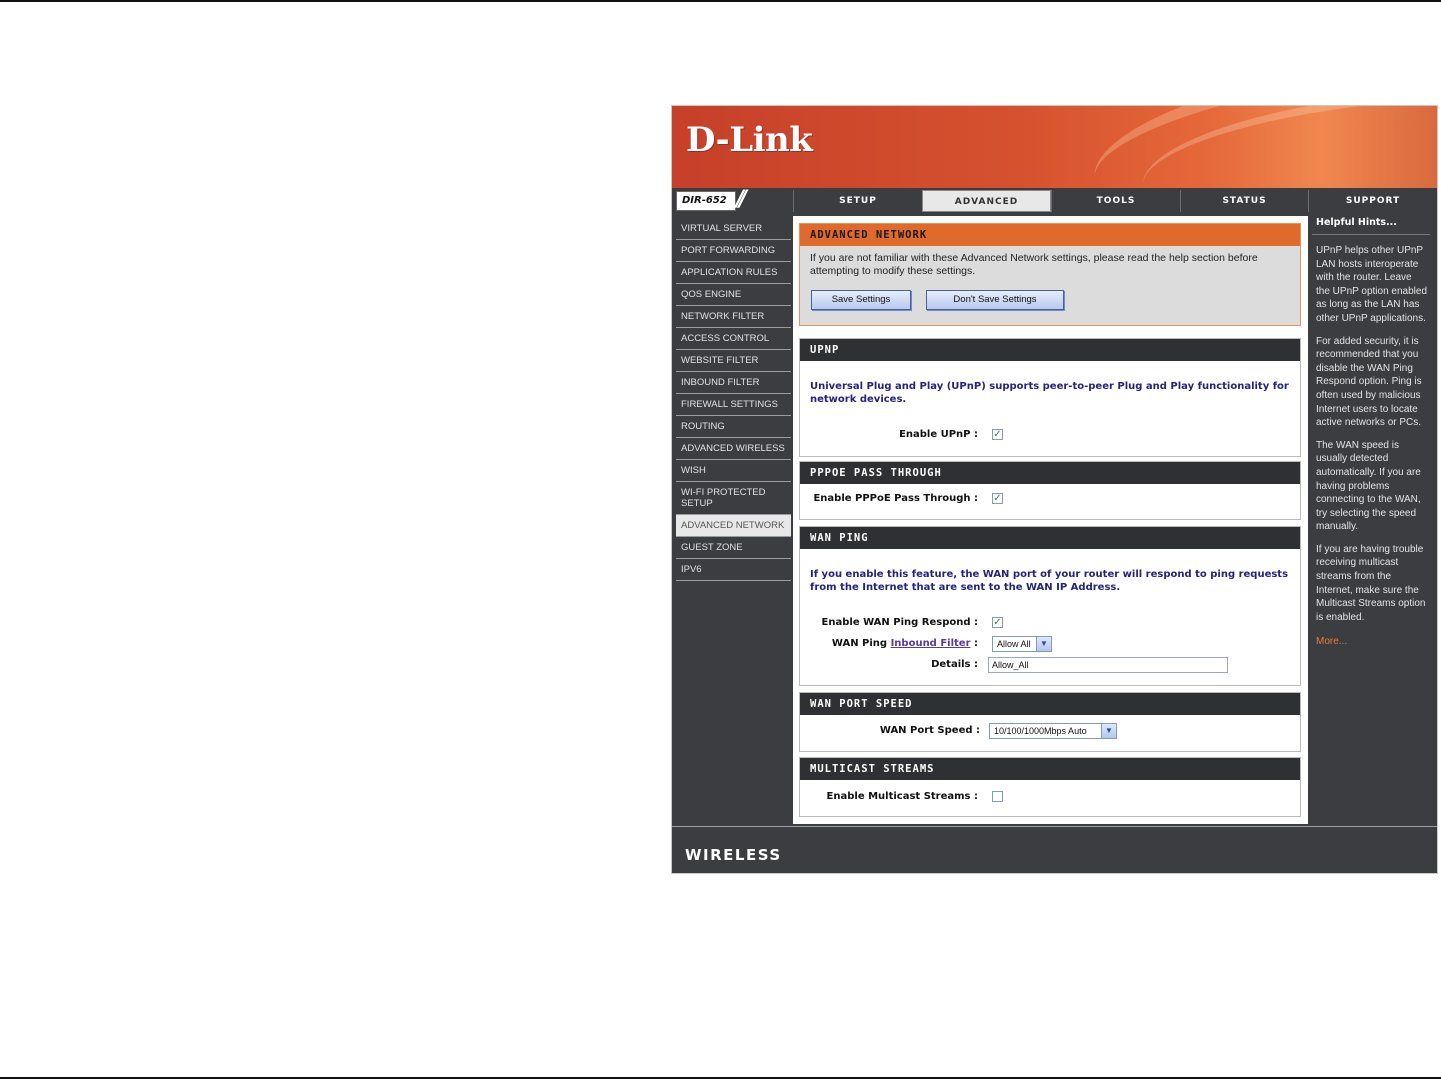 The image size is (1441, 1081). Describe the element at coordinates (733, 229) in the screenshot. I see `sidebar-item-virtual-server: VIRTUAL SERVER` at that location.